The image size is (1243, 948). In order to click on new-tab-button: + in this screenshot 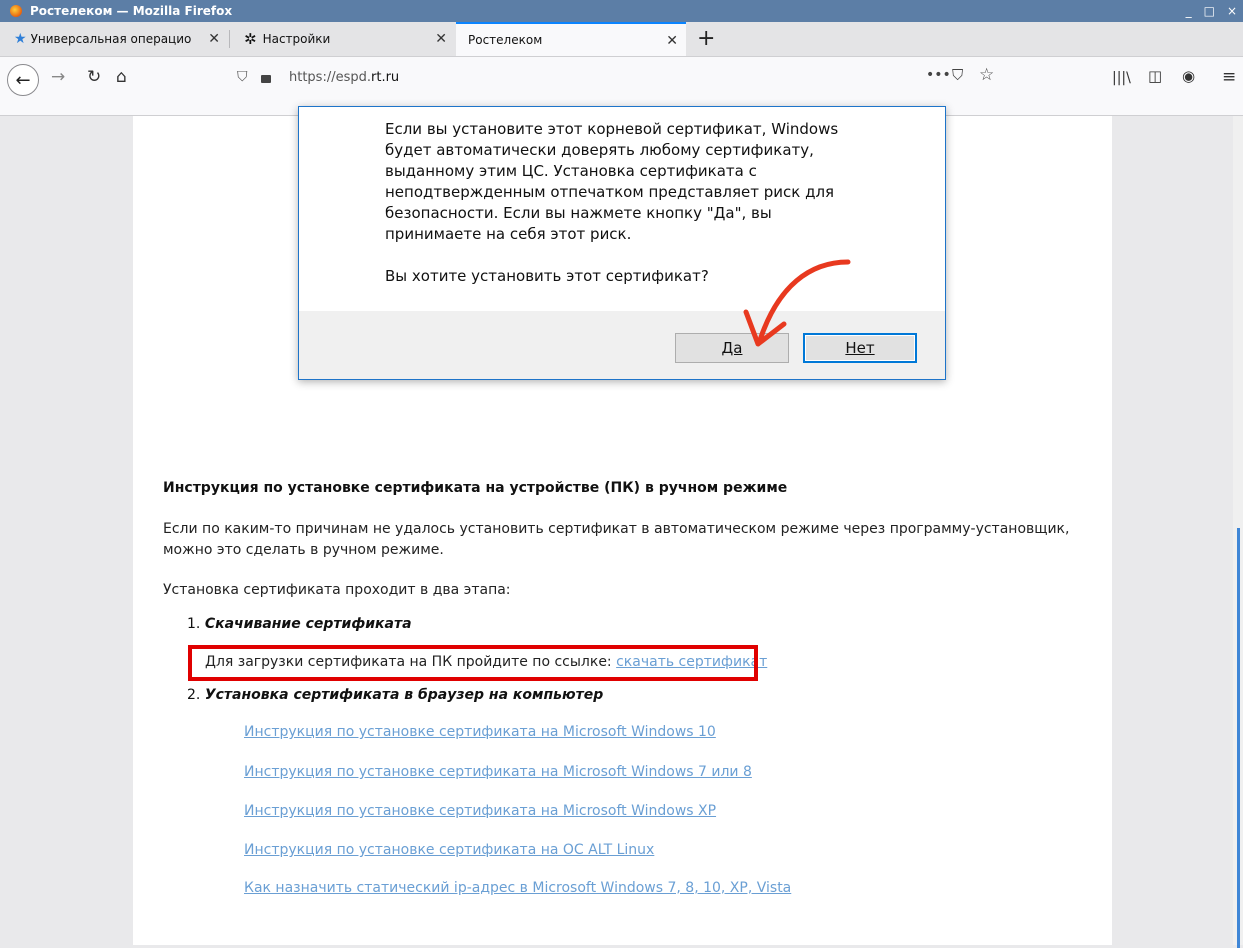, I will do `click(706, 38)`.